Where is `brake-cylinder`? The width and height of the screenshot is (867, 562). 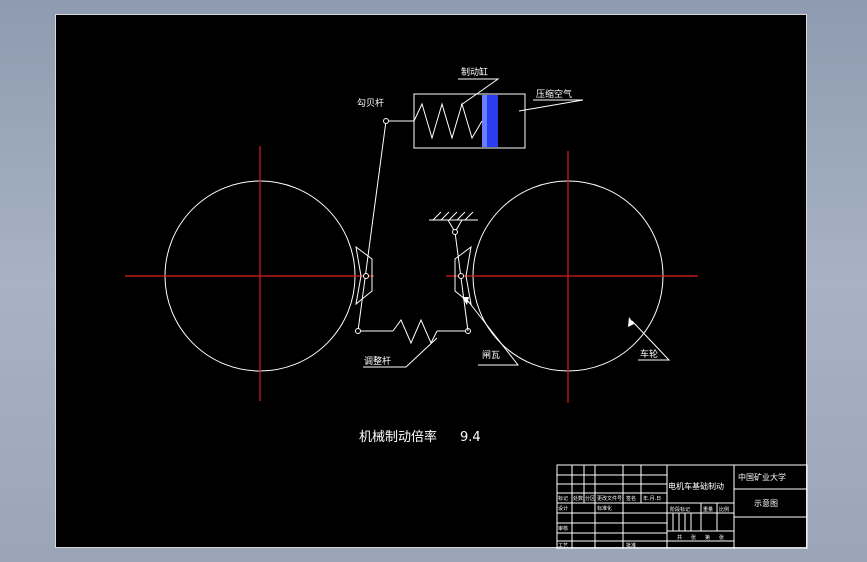
brake-cylinder is located at coordinates (469, 121).